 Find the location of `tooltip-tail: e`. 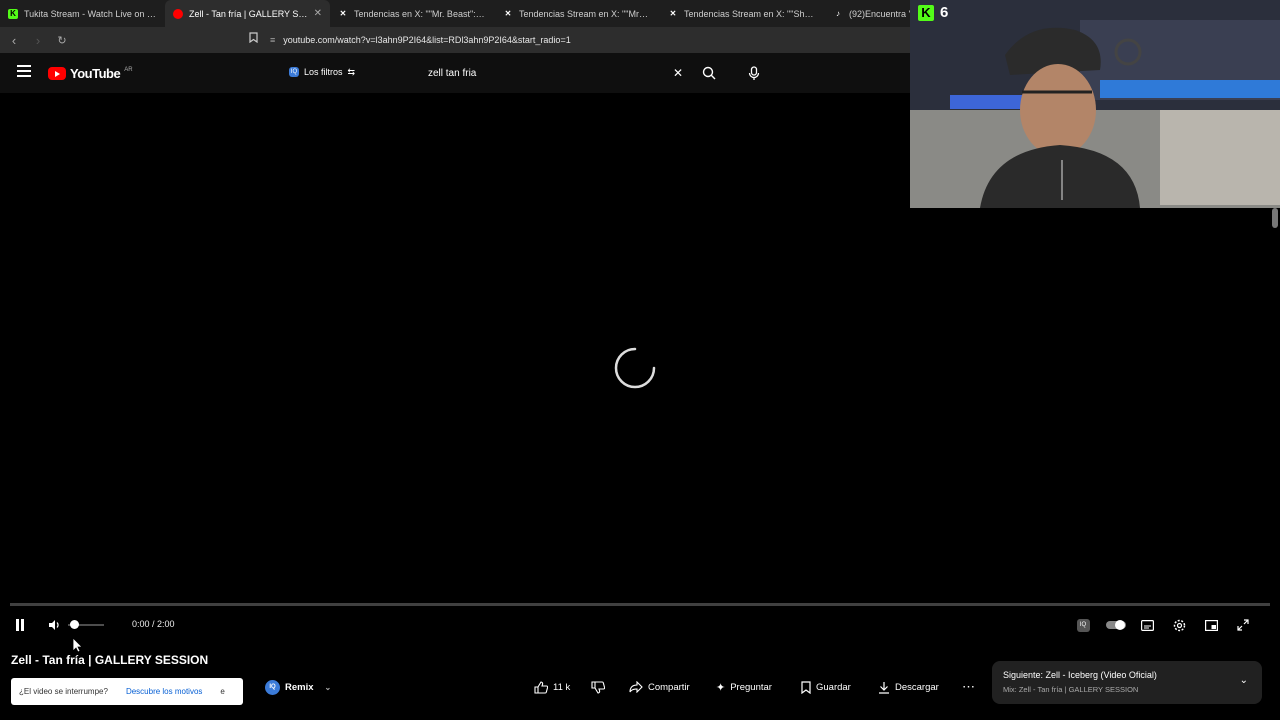

tooltip-tail: e is located at coordinates (222, 691).